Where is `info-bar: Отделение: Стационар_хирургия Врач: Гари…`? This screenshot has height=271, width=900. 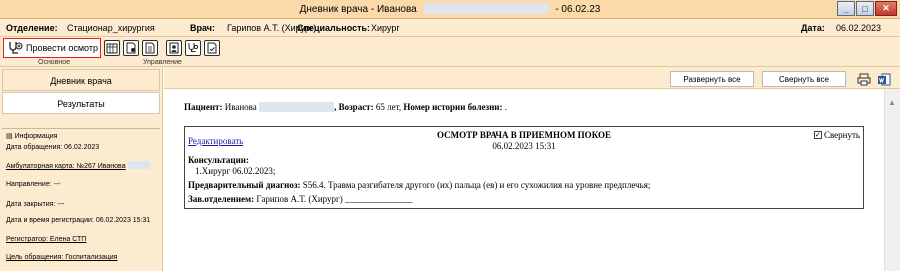 info-bar: Отделение: Стационар_хирургия Врач: Гари… is located at coordinates (450, 28).